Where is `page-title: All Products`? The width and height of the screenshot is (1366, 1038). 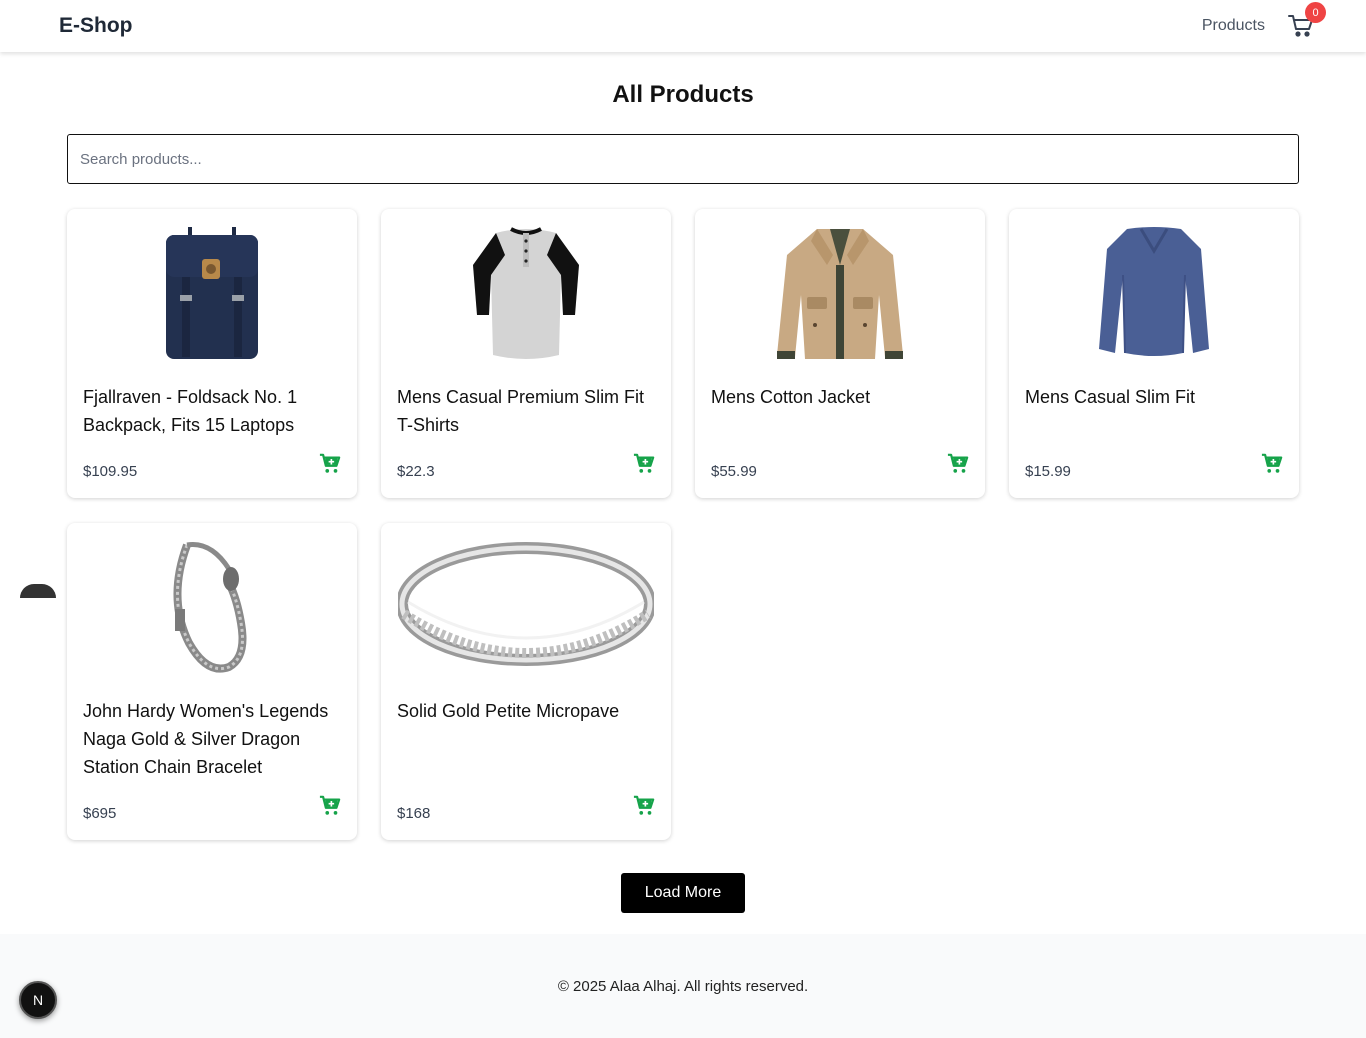
page-title: All Products is located at coordinates (683, 94).